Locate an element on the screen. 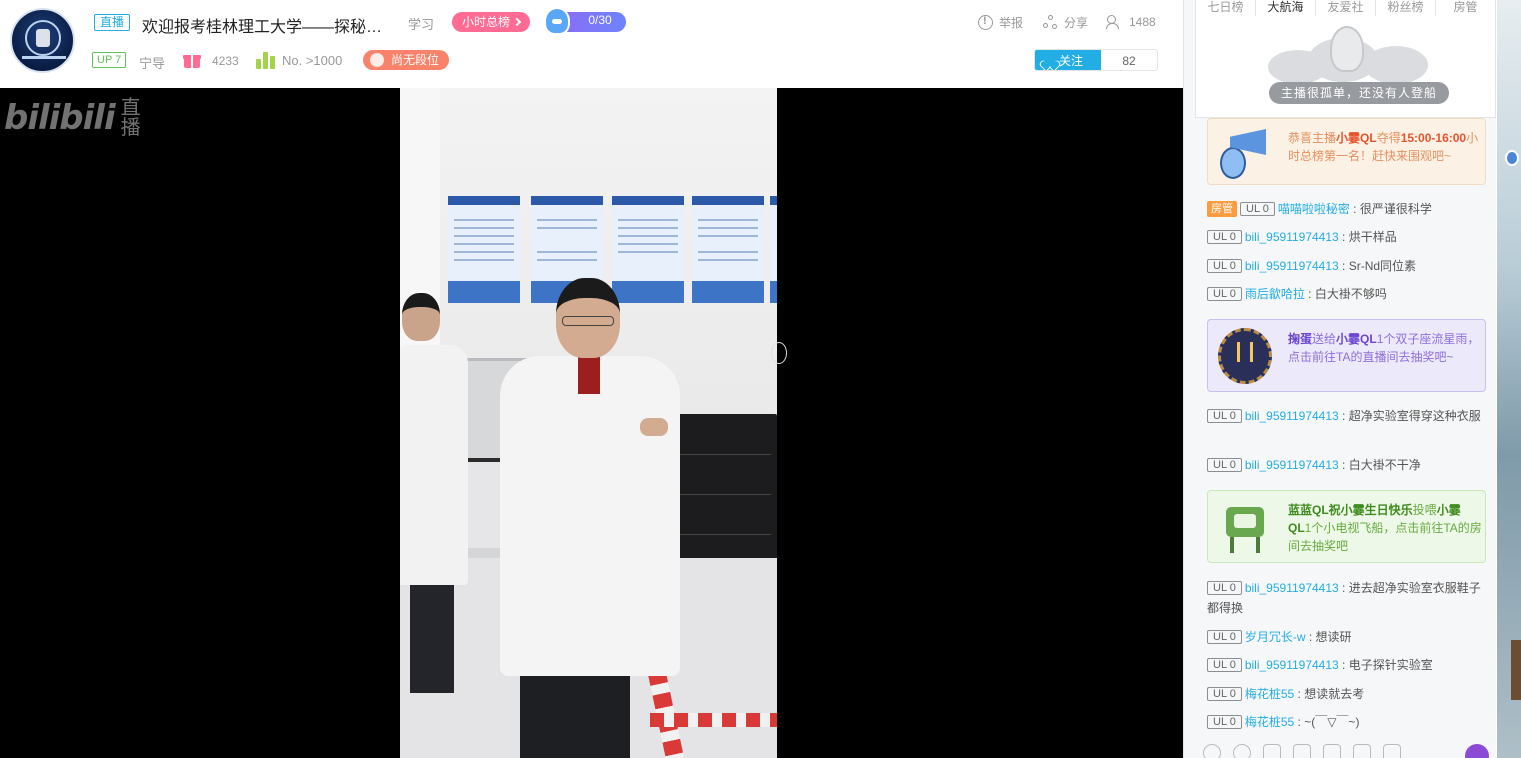 This screenshot has width=1521, height=758. streamer-avatar is located at coordinates (42, 40).